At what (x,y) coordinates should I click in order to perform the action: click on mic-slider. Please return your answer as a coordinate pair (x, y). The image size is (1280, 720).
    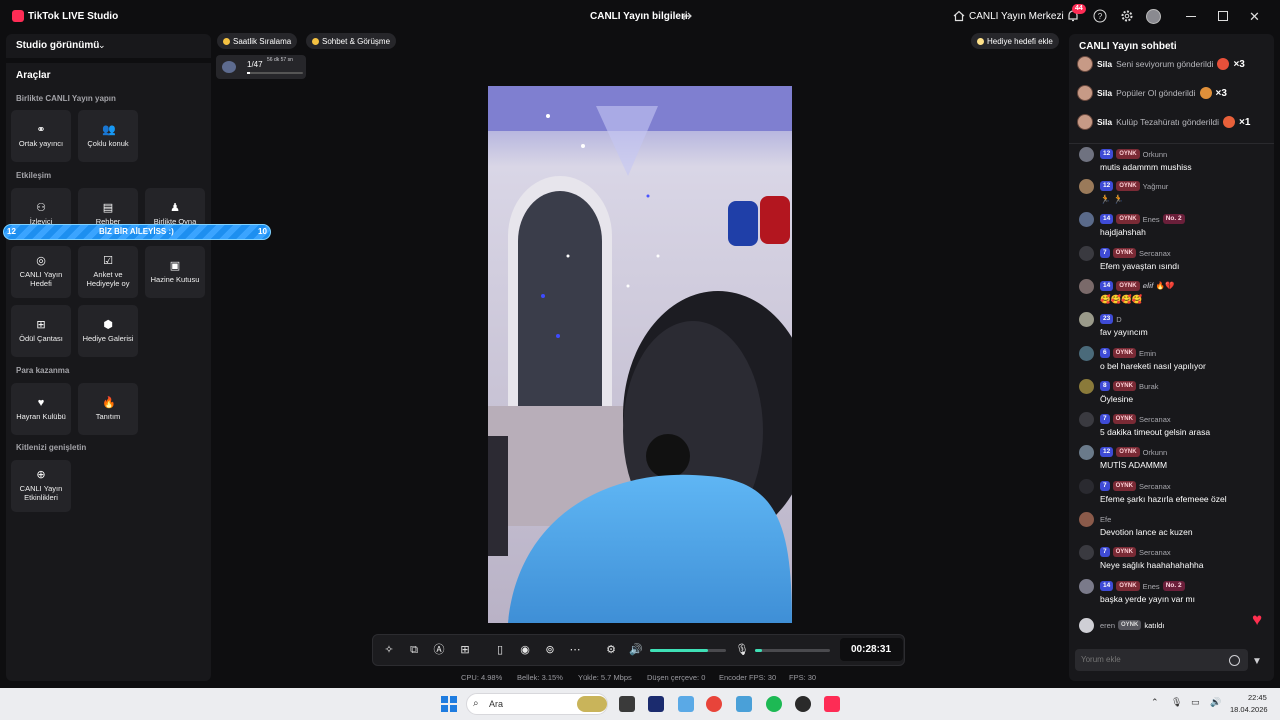
    Looking at the image, I should click on (792, 650).